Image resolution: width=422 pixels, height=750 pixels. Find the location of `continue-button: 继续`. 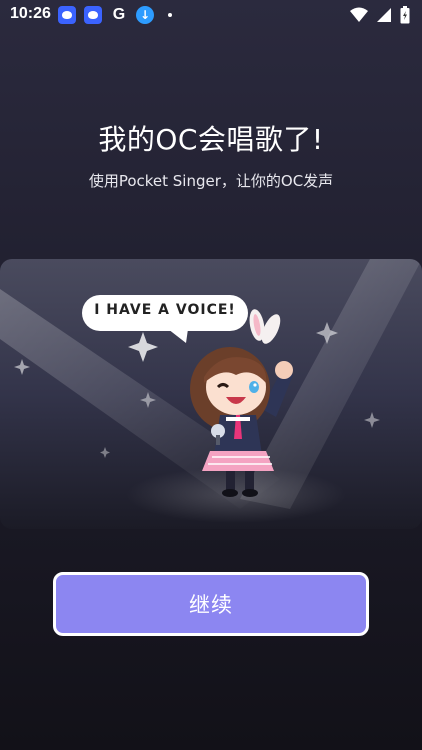

continue-button: 继续 is located at coordinates (211, 604).